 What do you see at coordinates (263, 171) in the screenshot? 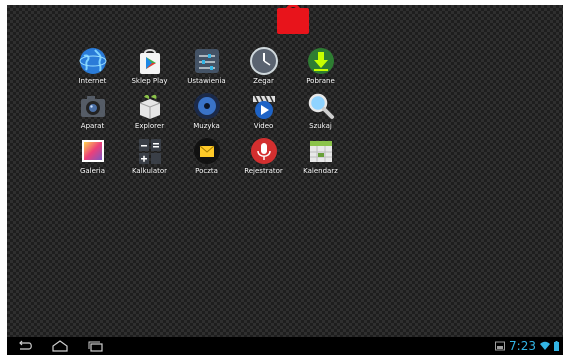
I see `app-label: Rejestrator` at bounding box center [263, 171].